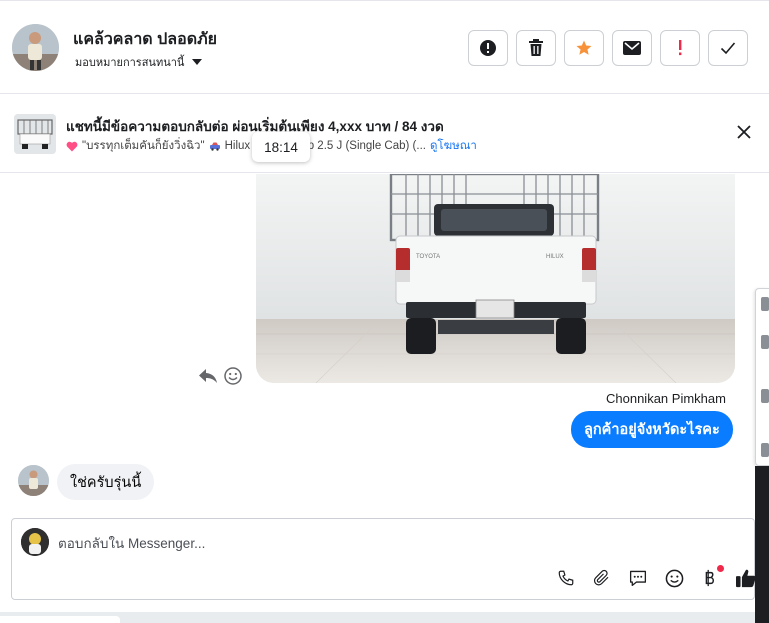  What do you see at coordinates (143, 146) in the screenshot?
I see `ad-caption: "บรรทุกเต็มคันก็ยังวิ่งฉิว"` at bounding box center [143, 146].